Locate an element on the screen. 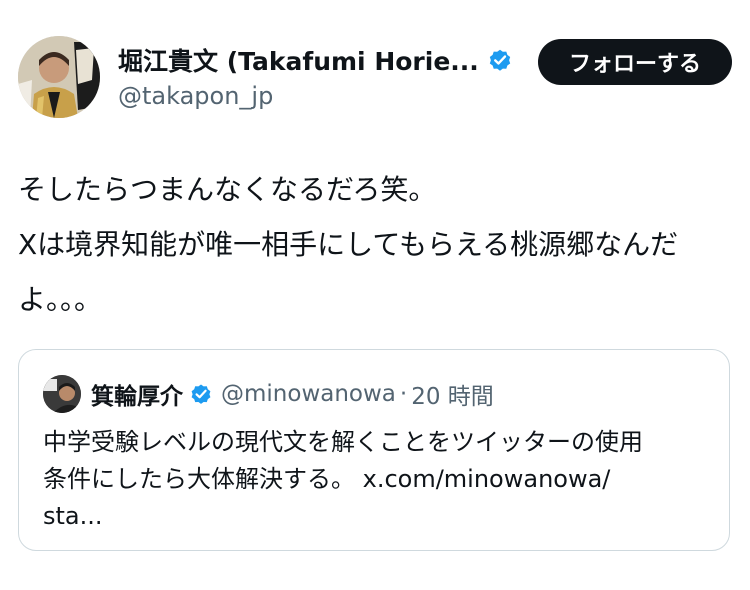 Image resolution: width=750 pixels, height=590 pixels. quoted-tweet-header: 箕輪厚介 @minowanowa · 20 時間 is located at coordinates (268, 394).